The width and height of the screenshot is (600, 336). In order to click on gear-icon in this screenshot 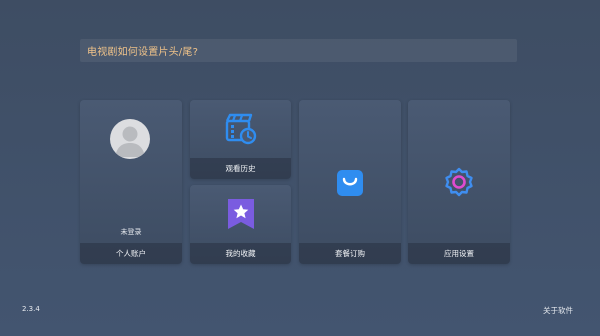, I will do `click(459, 182)`.